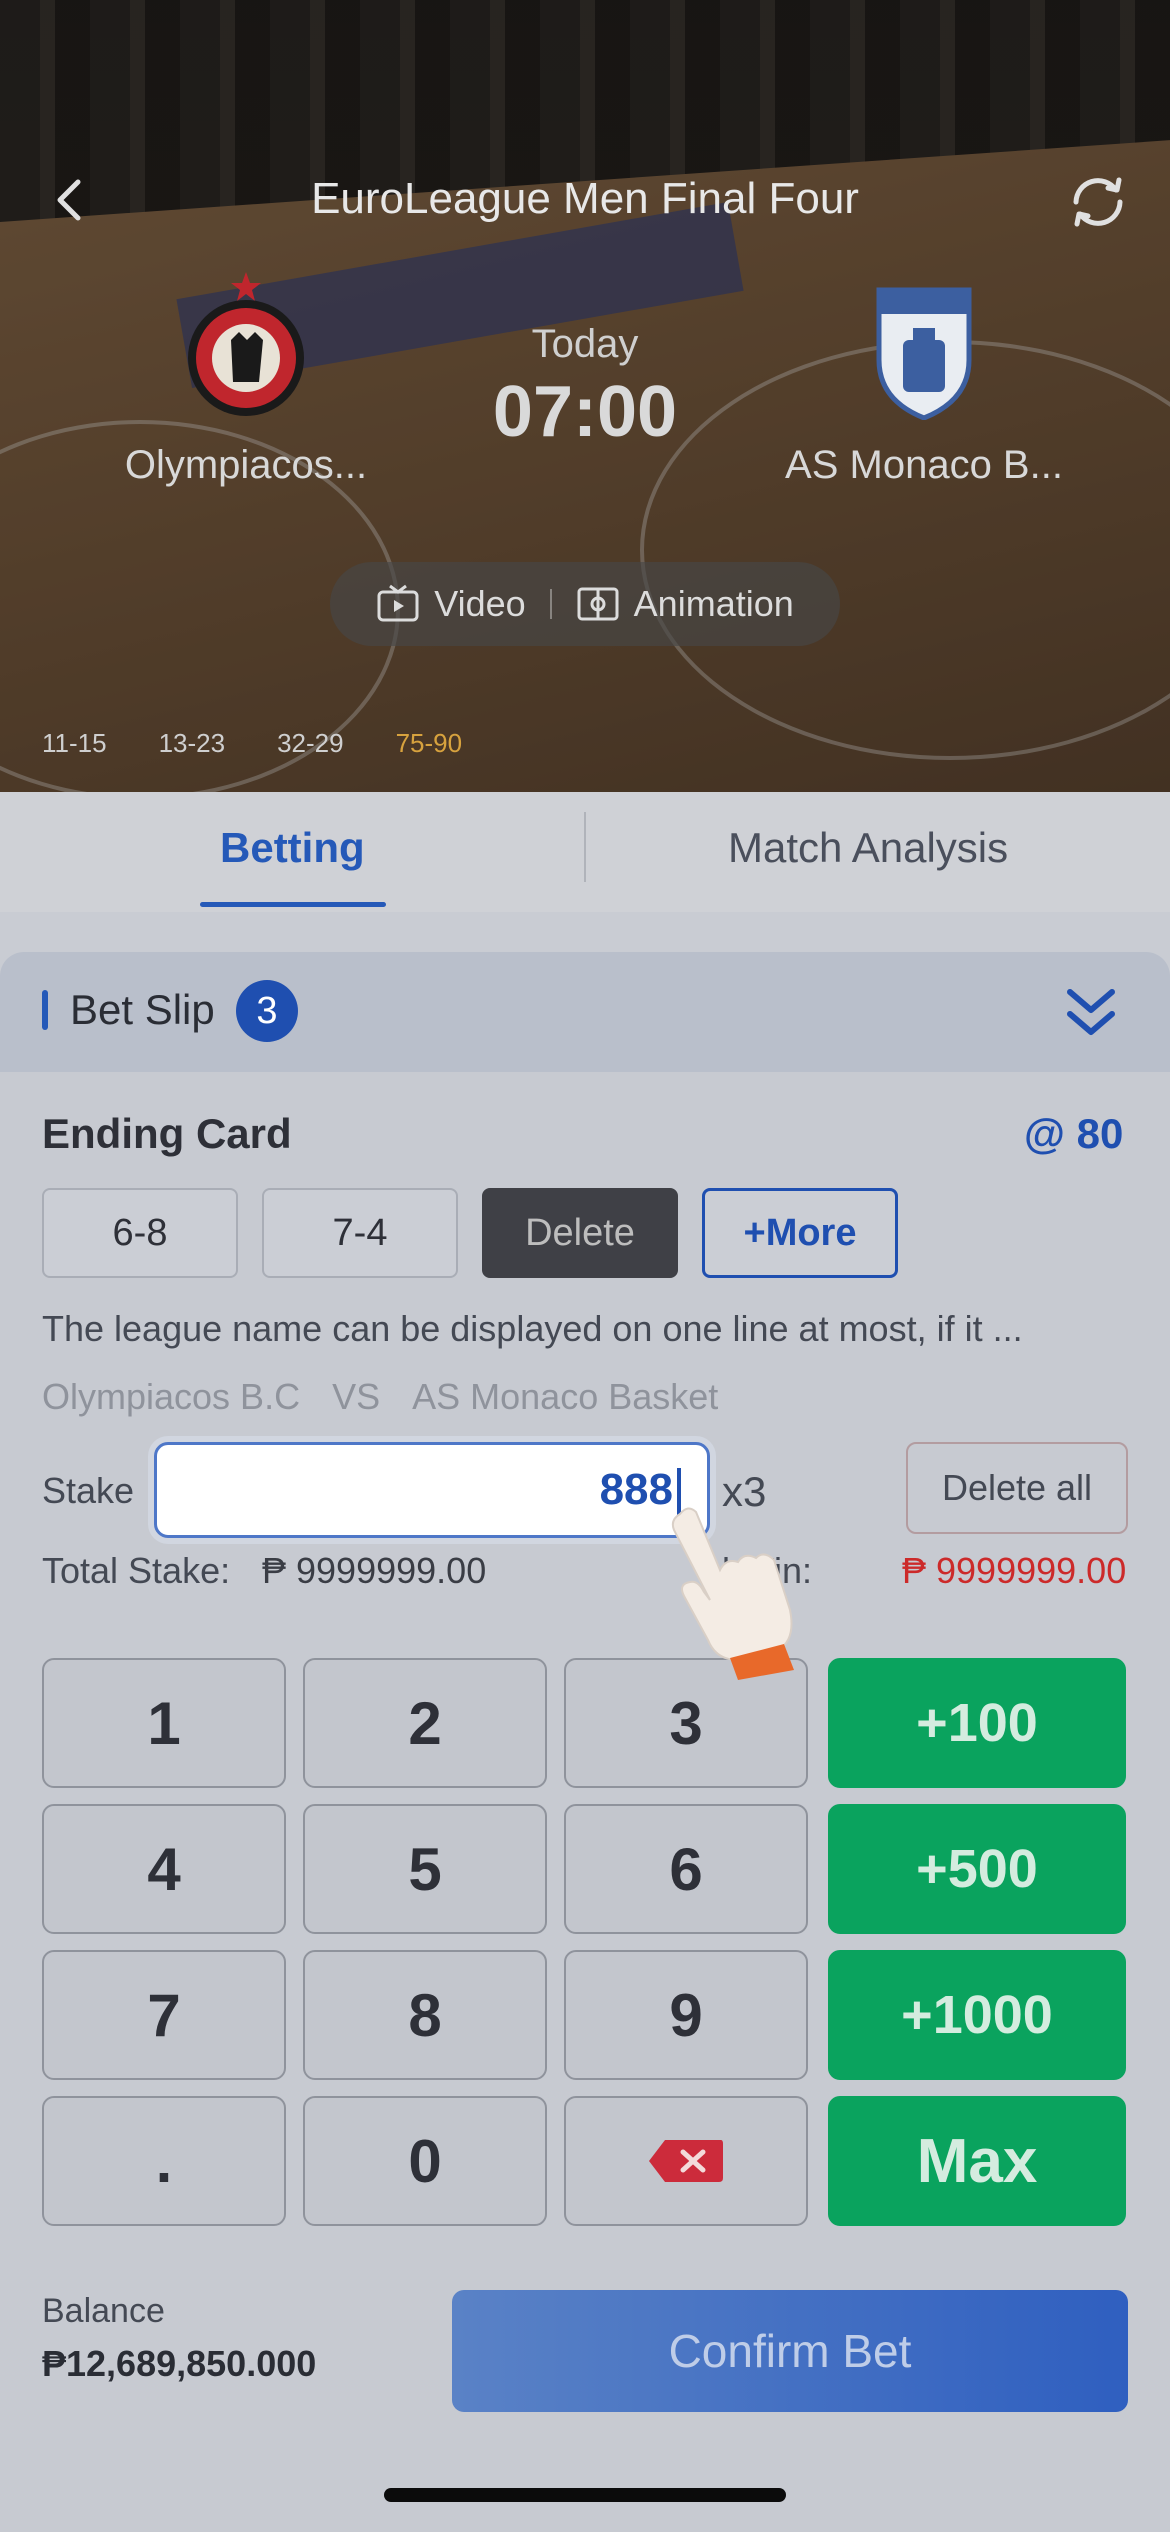 This screenshot has width=1170, height=2532. What do you see at coordinates (167, 1133) in the screenshot?
I see `market-name: Ending Card` at bounding box center [167, 1133].